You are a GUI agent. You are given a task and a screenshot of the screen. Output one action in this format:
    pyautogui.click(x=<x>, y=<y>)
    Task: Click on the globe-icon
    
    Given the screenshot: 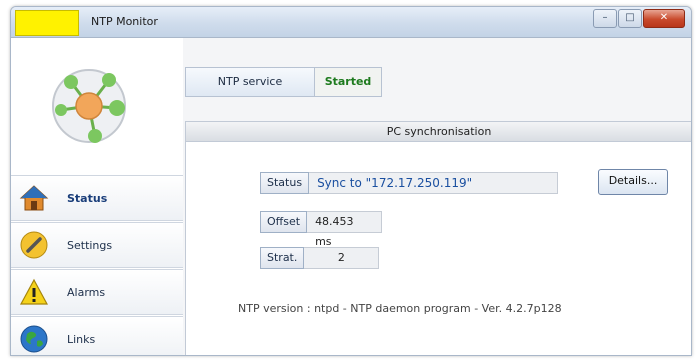 What is the action you would take?
    pyautogui.click(x=34, y=339)
    